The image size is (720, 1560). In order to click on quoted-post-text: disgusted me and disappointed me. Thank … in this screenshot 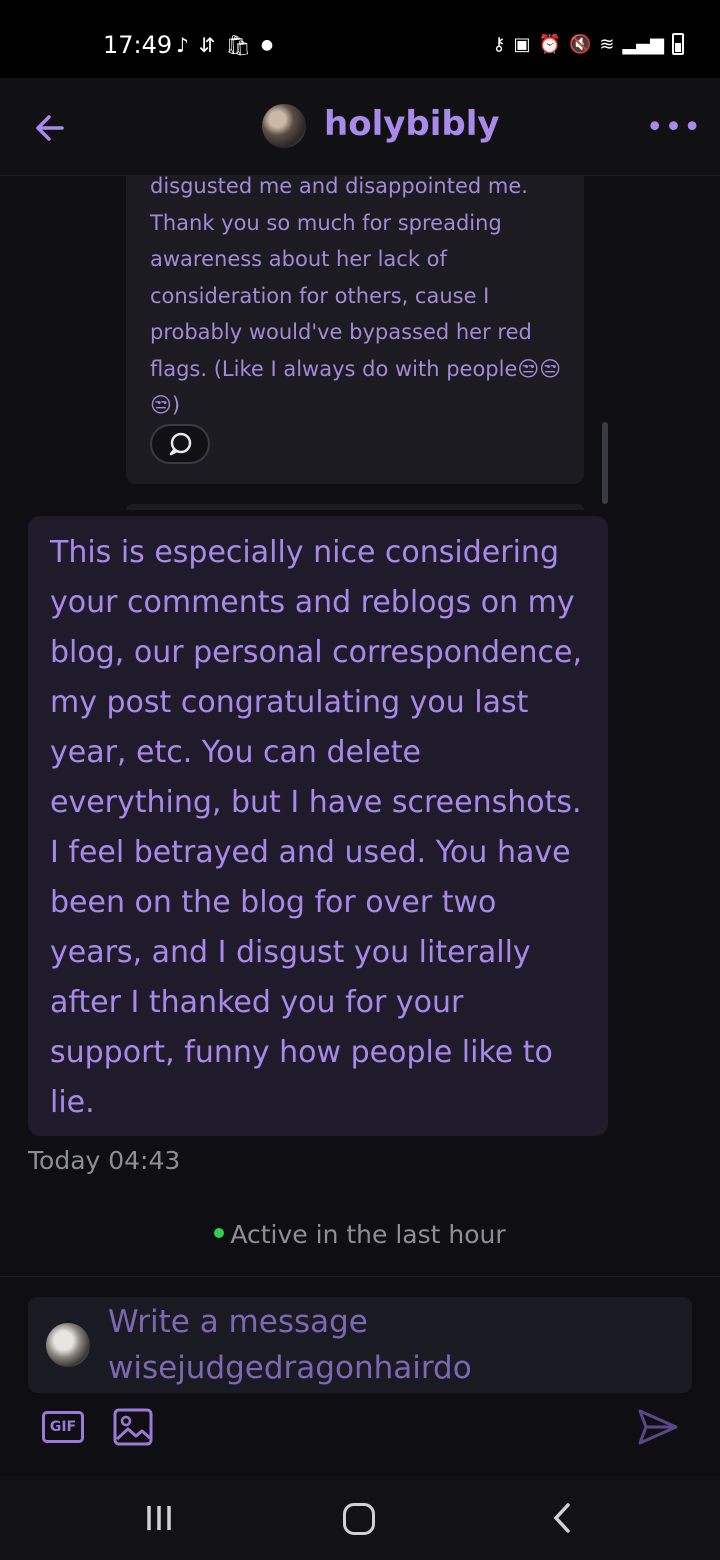, I will do `click(356, 296)`.